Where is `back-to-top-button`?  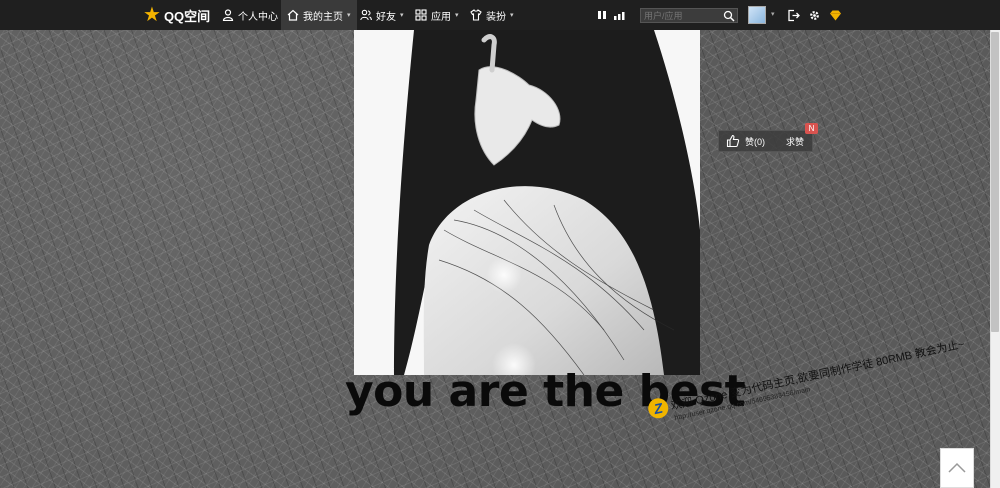
back-to-top-button is located at coordinates (957, 468).